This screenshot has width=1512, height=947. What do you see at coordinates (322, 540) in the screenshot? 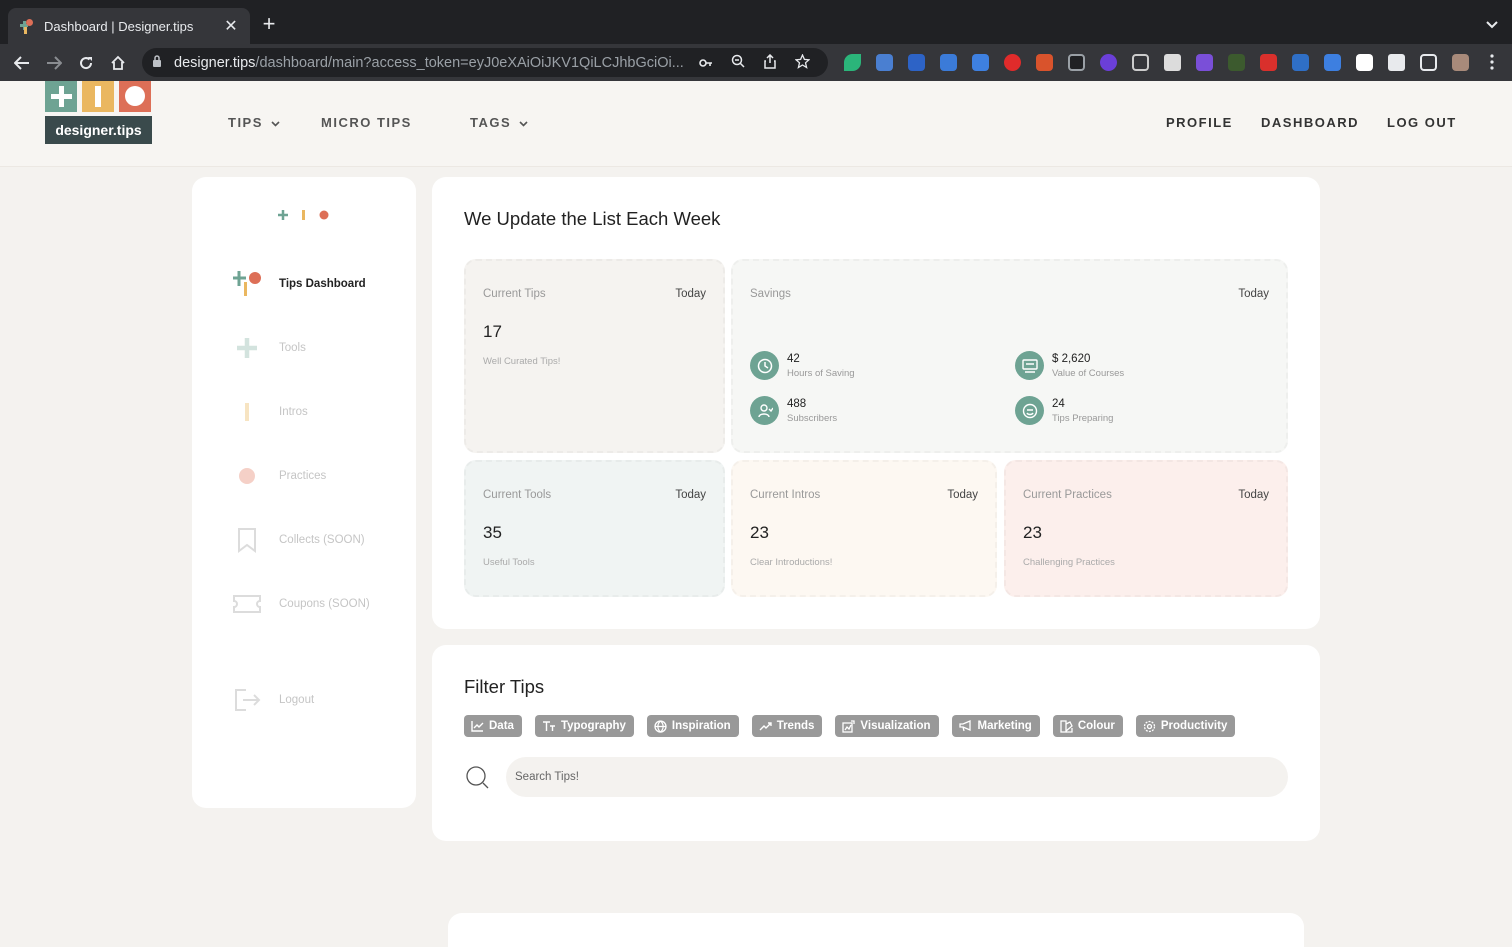
I see `sidebar-item-label: Collects (SOON)` at bounding box center [322, 540].